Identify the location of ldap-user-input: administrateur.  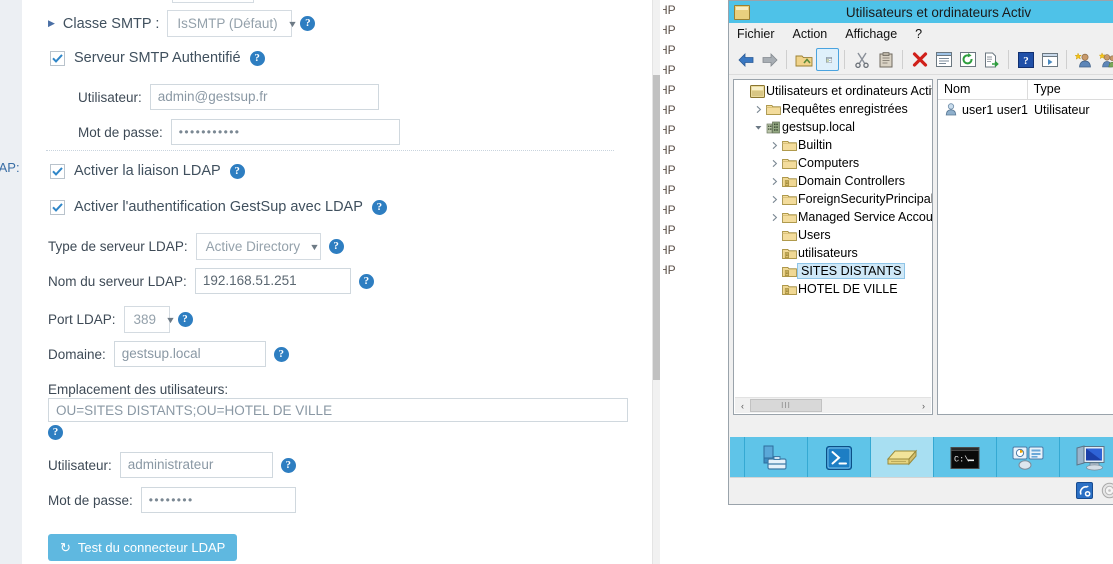
(196, 465).